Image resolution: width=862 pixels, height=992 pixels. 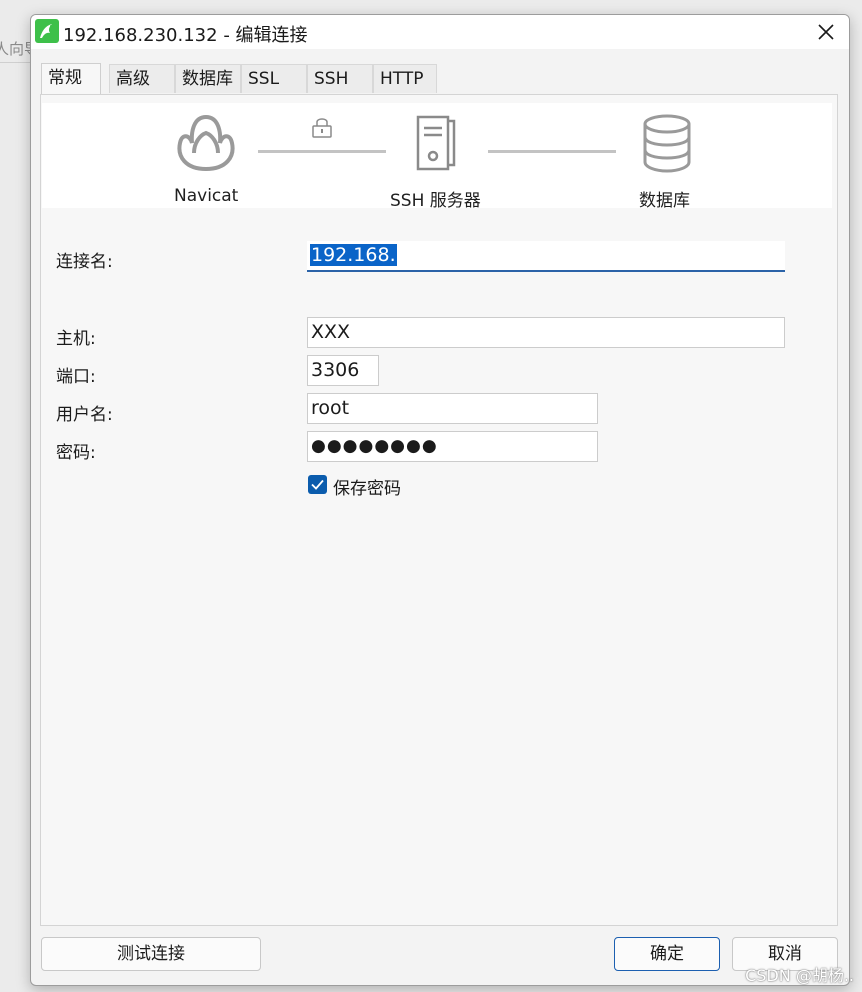 What do you see at coordinates (667, 954) in the screenshot?
I see `ok-button: 确定` at bounding box center [667, 954].